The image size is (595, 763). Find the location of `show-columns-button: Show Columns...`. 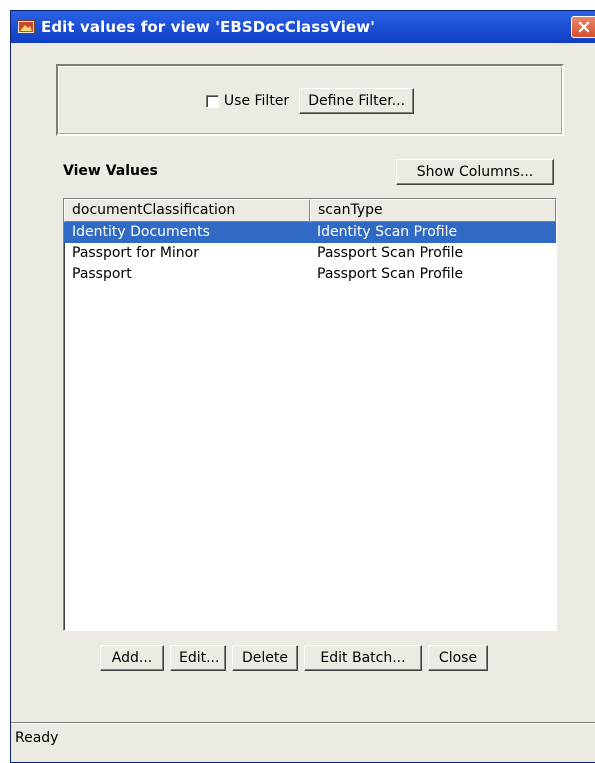

show-columns-button: Show Columns... is located at coordinates (475, 172).